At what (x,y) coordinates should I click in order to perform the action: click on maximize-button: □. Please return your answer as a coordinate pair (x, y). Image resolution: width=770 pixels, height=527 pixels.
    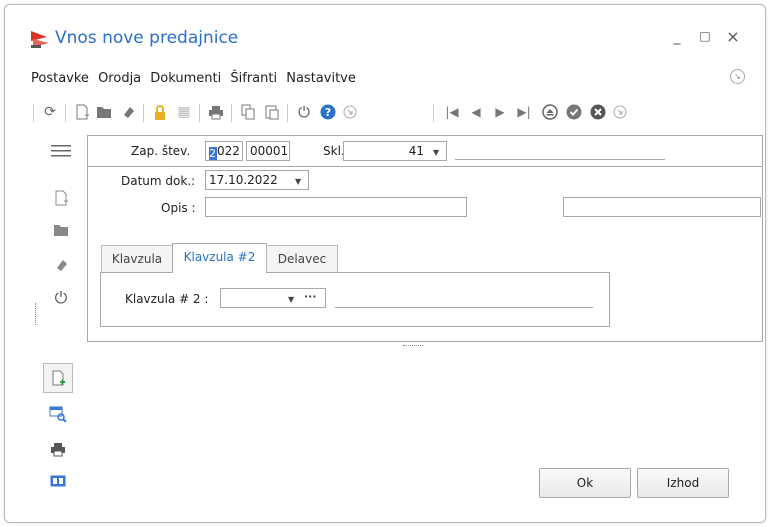
    Looking at the image, I should click on (705, 36).